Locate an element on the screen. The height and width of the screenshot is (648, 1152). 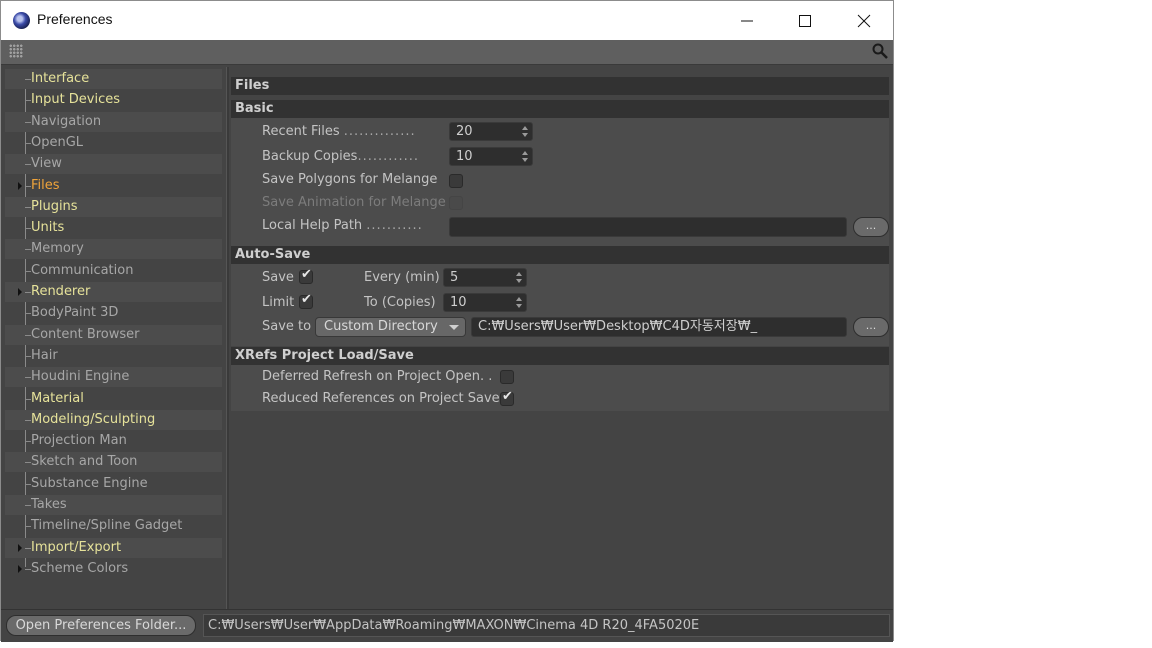
save-to-path-input: C:₩Users₩User₩Desktop₩C4D자동저장₩_ is located at coordinates (659, 327).